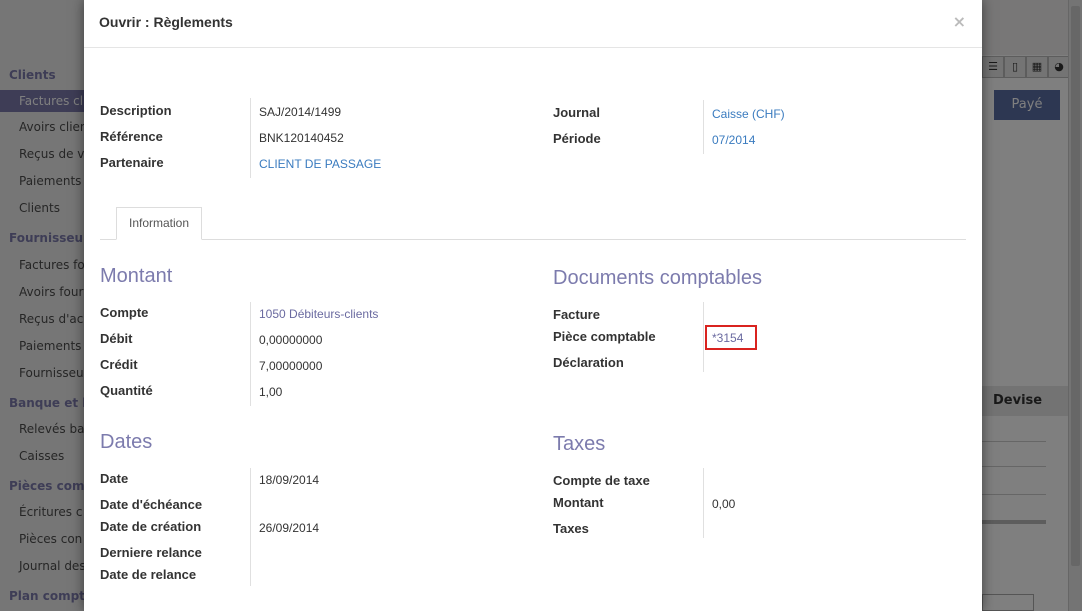  I want to click on compte-taxe-label: Compte de taxe, so click(601, 480).